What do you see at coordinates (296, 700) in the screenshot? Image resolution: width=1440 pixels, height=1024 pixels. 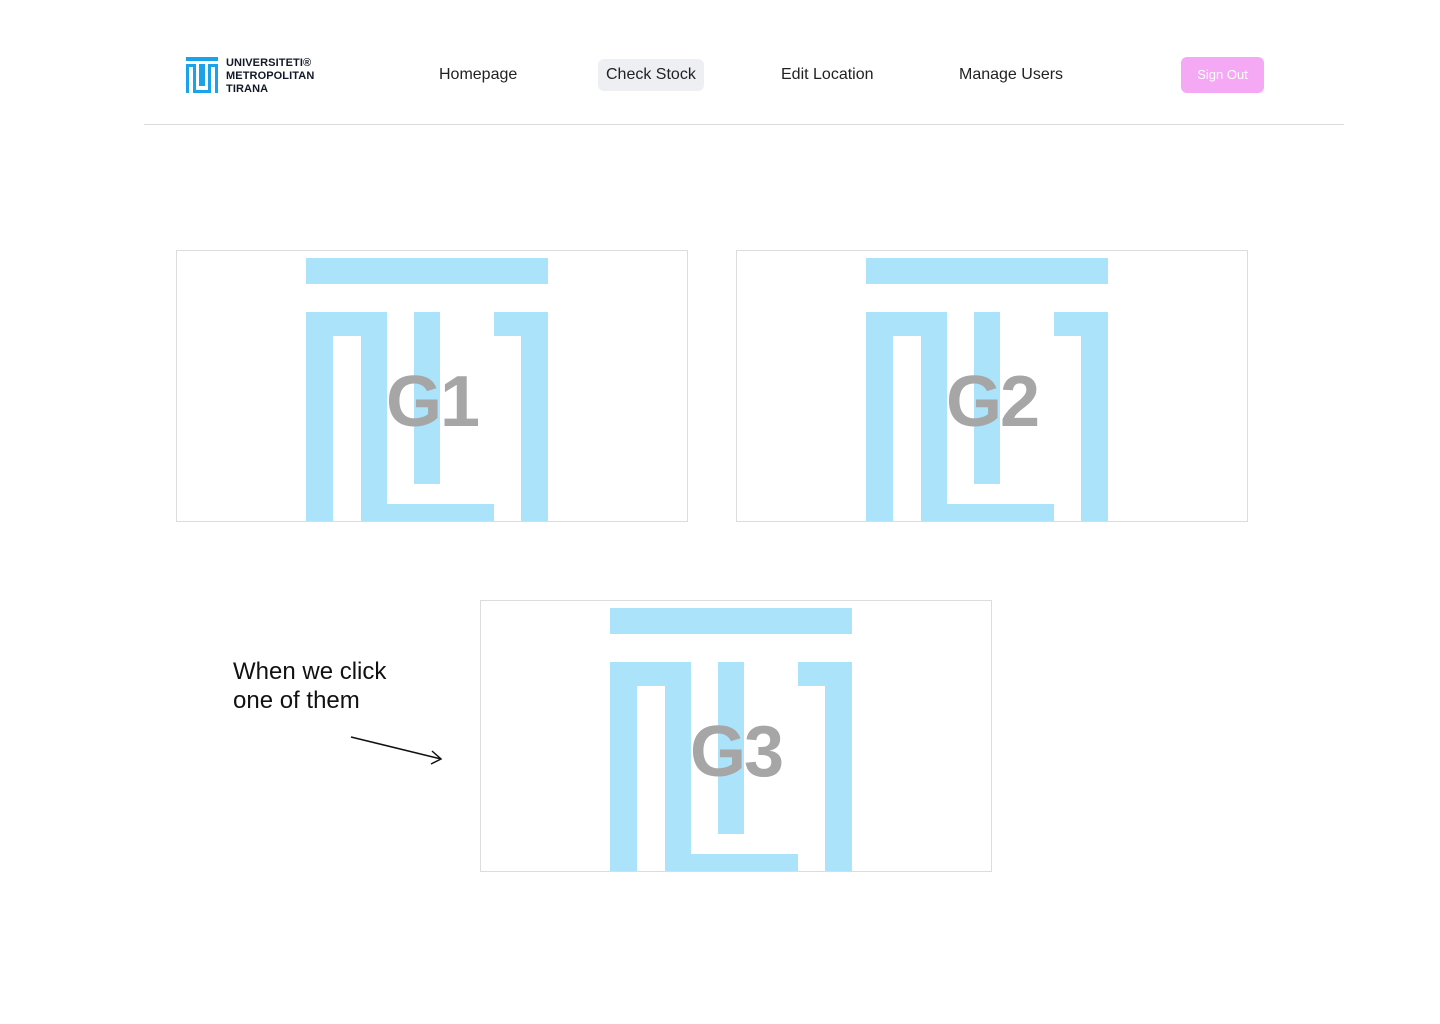 I see `annotation-line-2: one of them` at bounding box center [296, 700].